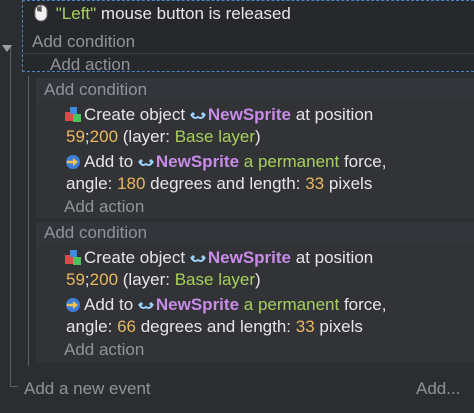 This screenshot has width=474, height=413. I want to click on condition-text: mouse button is released, so click(193, 13).